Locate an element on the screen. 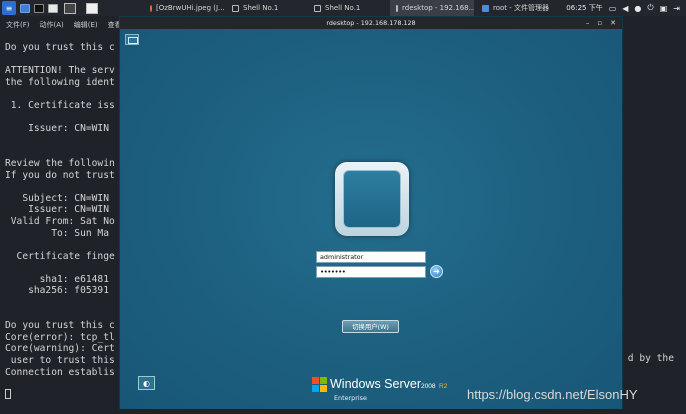 This screenshot has height=414, width=686. windows-flag-icon is located at coordinates (320, 385).